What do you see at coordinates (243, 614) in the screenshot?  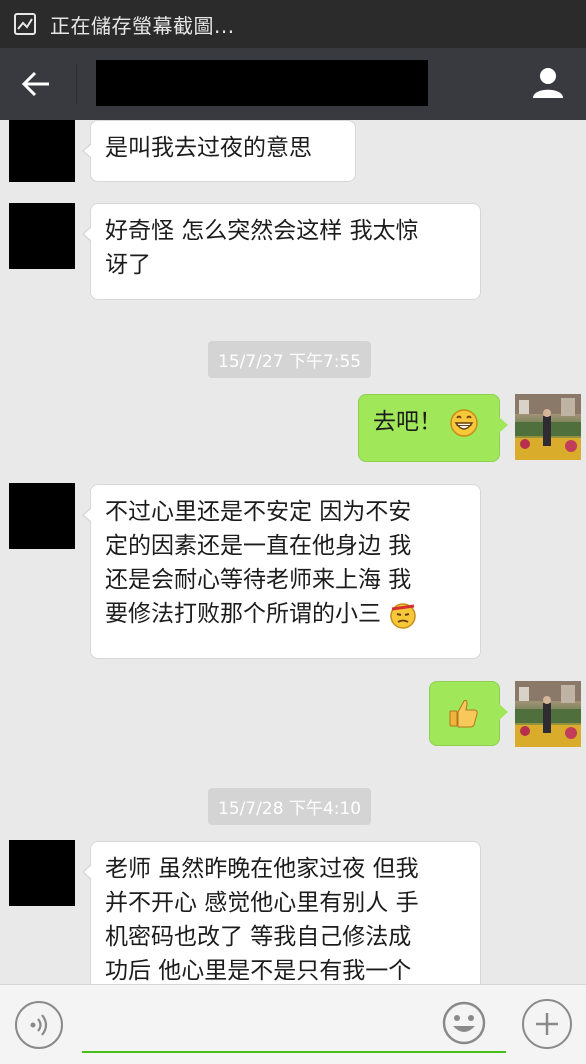 I see `message-line: 要修法打败那个所谓的小三` at bounding box center [243, 614].